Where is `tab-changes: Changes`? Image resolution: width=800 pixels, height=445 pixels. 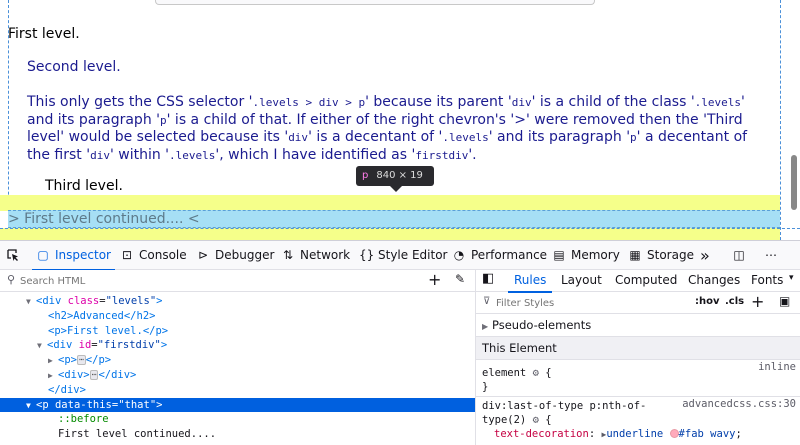 tab-changes: Changes is located at coordinates (714, 281).